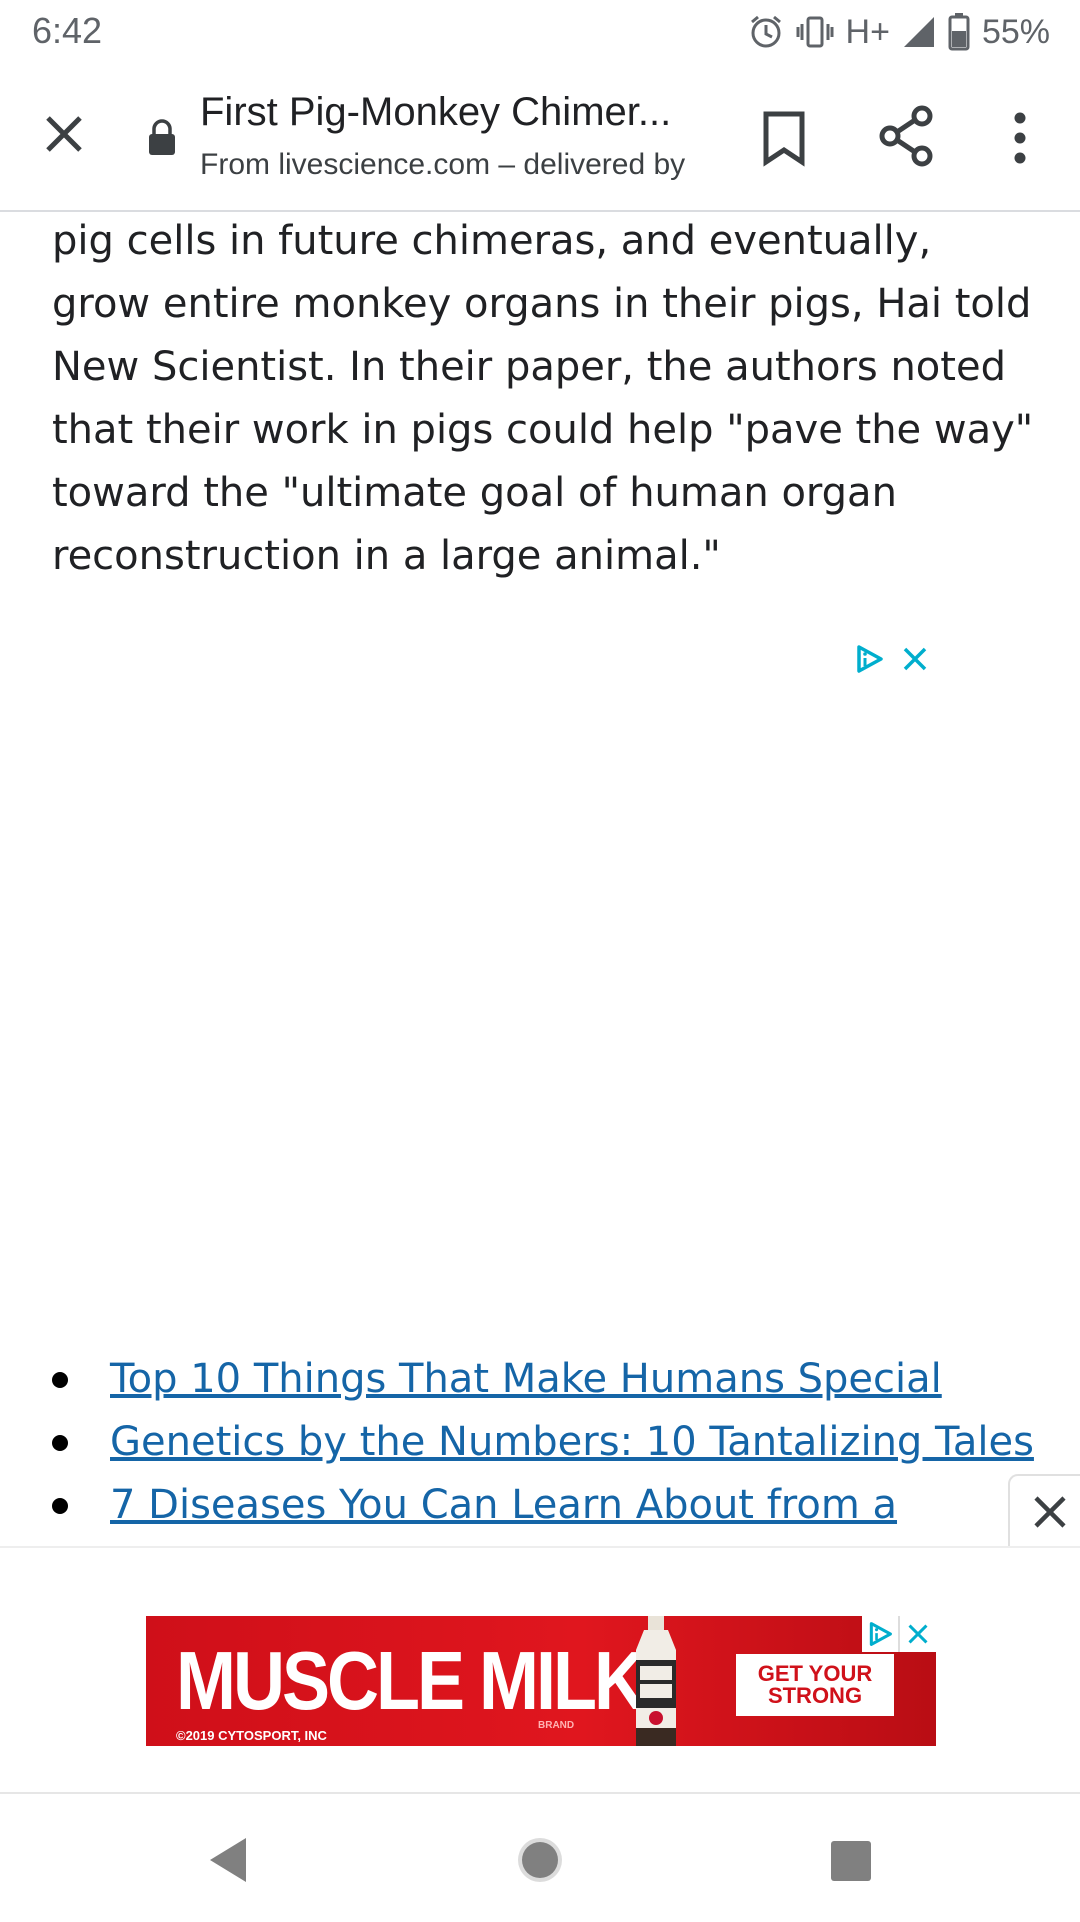 The width and height of the screenshot is (1080, 1922). Describe the element at coordinates (815, 1685) in the screenshot. I see `ad-cta-button: GET YOUR STRONG` at that location.